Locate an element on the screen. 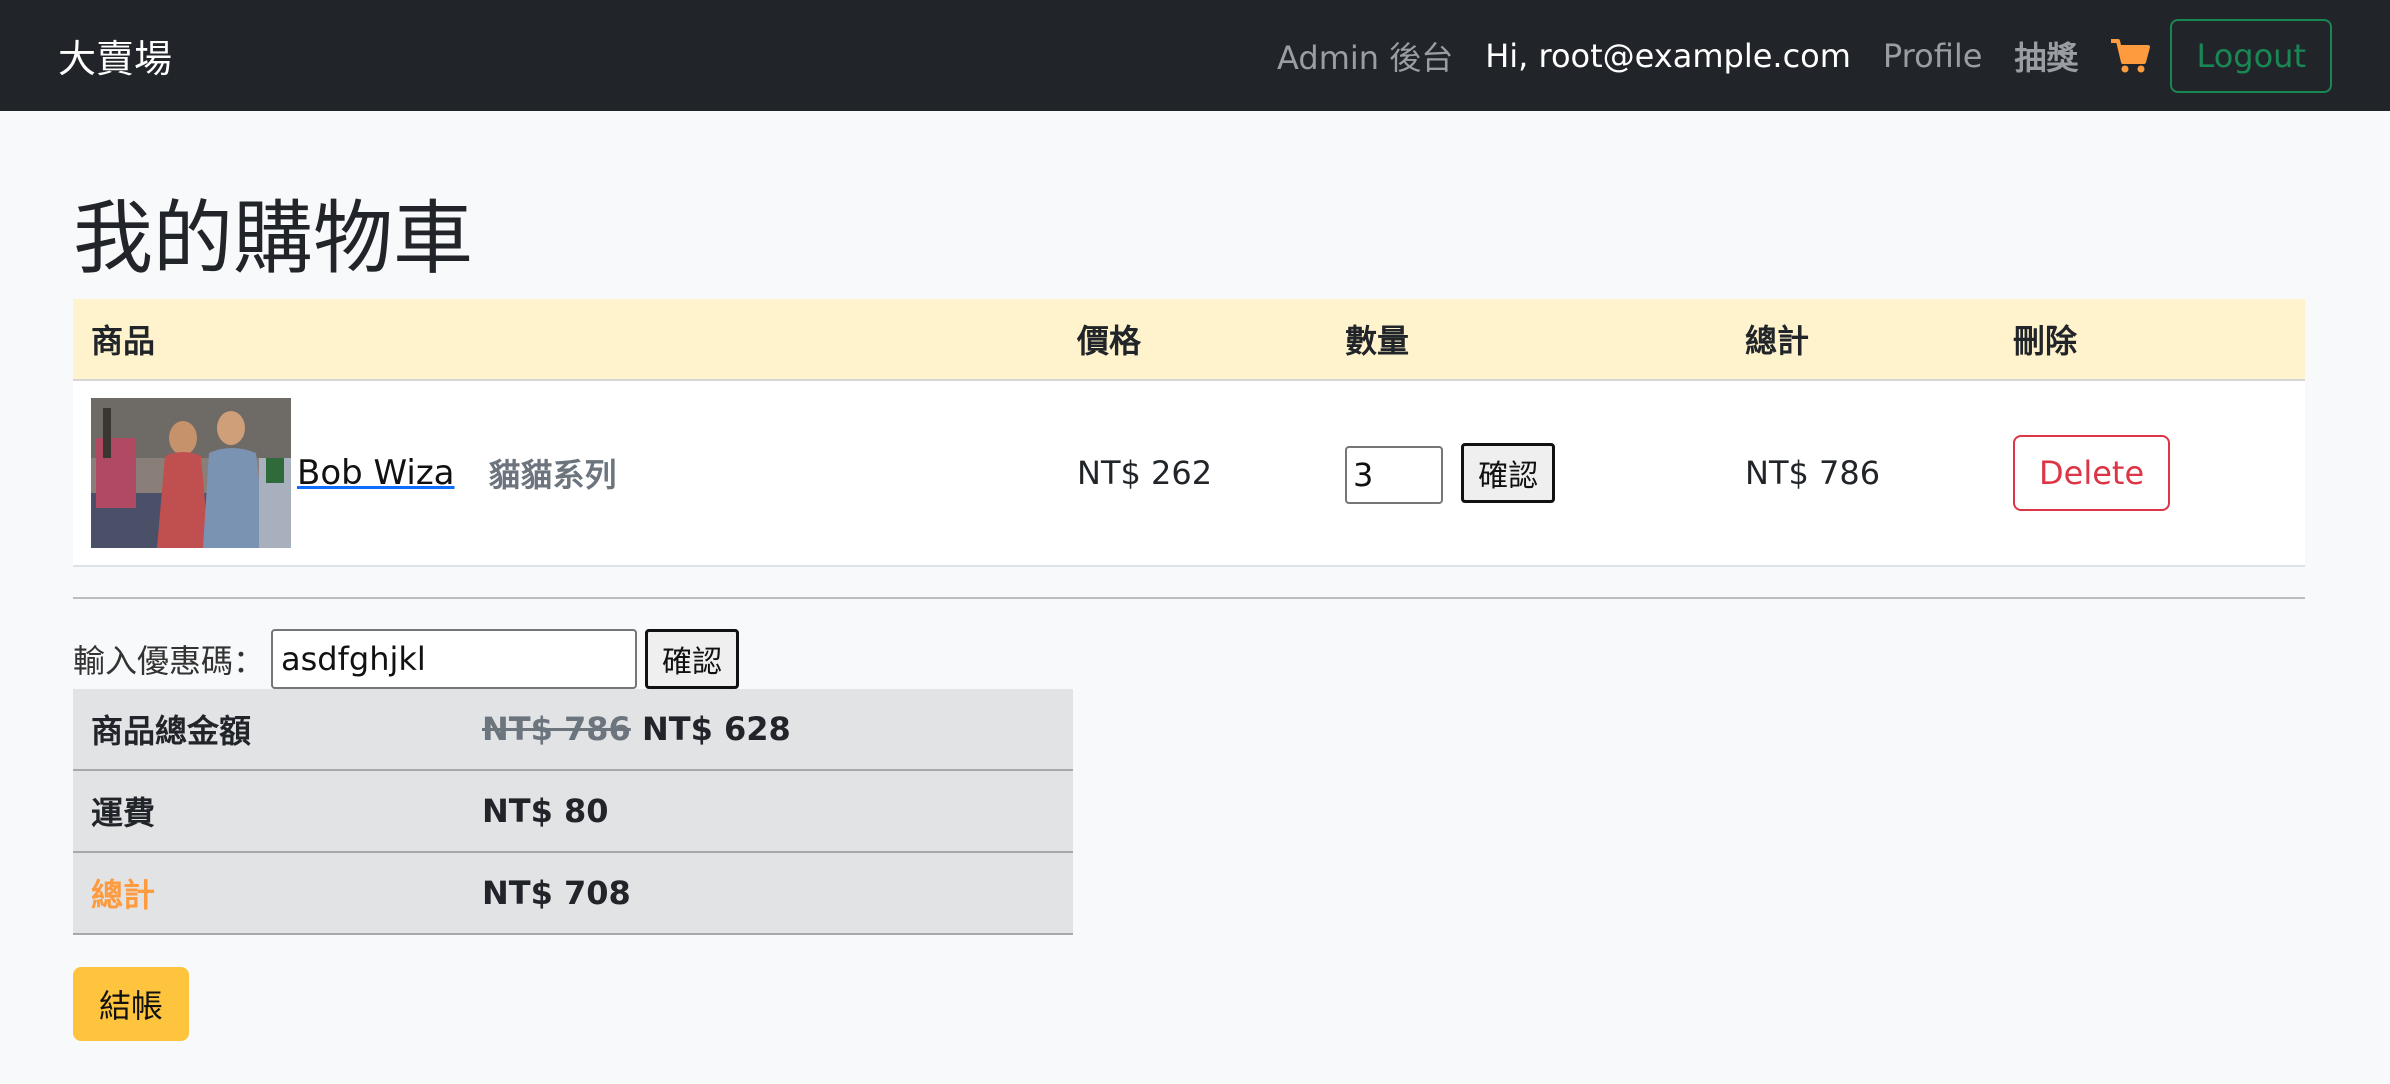  discounted-total: NT$ 628 is located at coordinates (716, 729).